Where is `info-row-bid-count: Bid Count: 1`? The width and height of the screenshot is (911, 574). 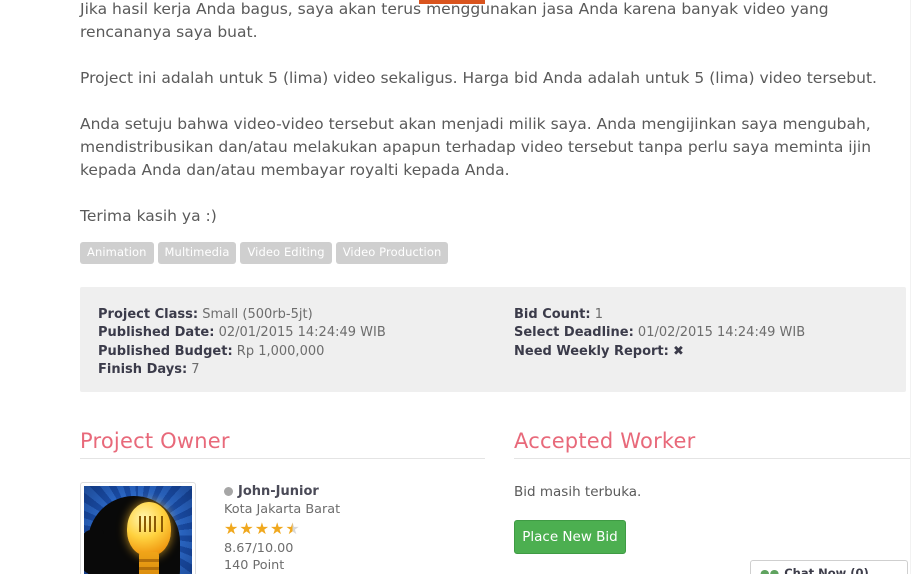 info-row-bid-count: Bid Count: 1 is located at coordinates (659, 315).